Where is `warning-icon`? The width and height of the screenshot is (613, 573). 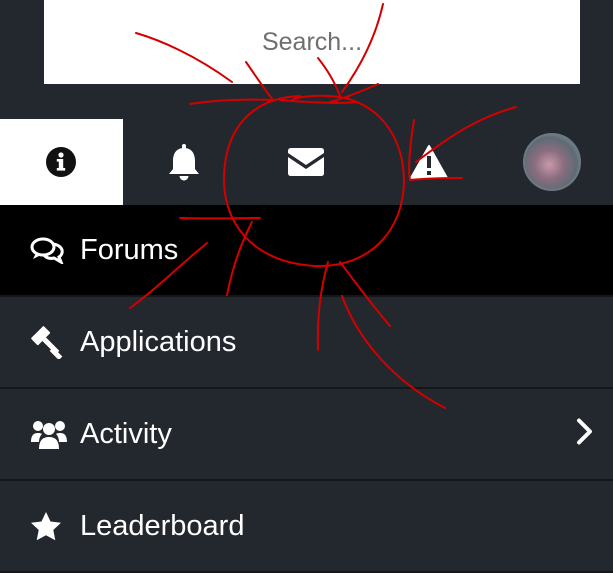 warning-icon is located at coordinates (429, 162).